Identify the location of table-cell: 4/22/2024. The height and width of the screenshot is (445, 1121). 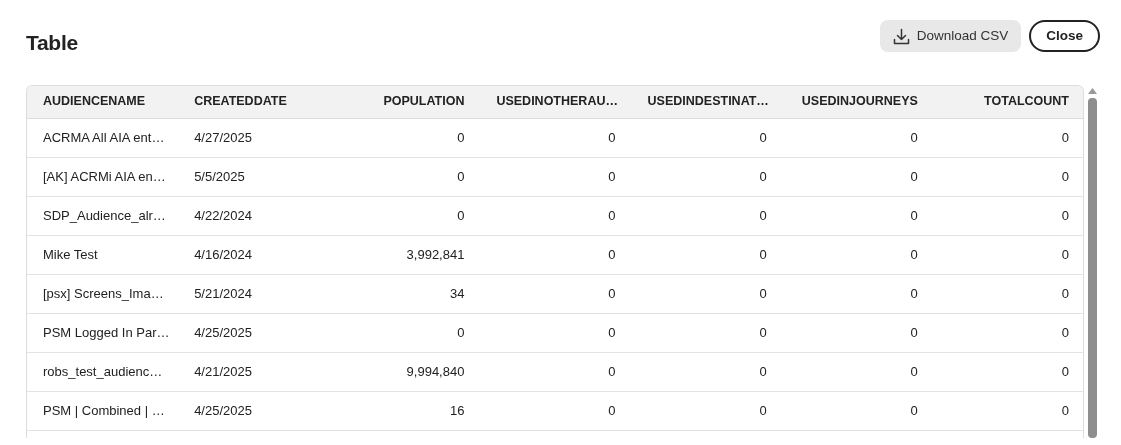
(254, 215).